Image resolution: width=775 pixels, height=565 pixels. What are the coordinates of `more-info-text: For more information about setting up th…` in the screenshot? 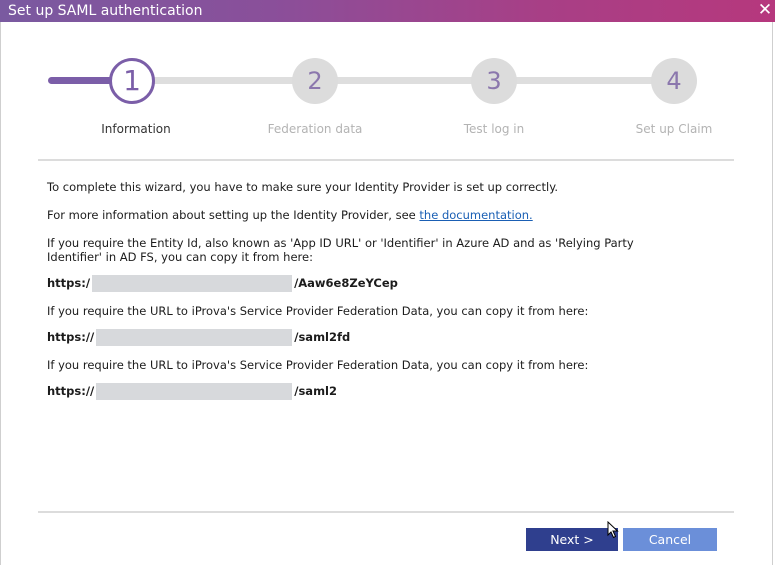 It's located at (367, 215).